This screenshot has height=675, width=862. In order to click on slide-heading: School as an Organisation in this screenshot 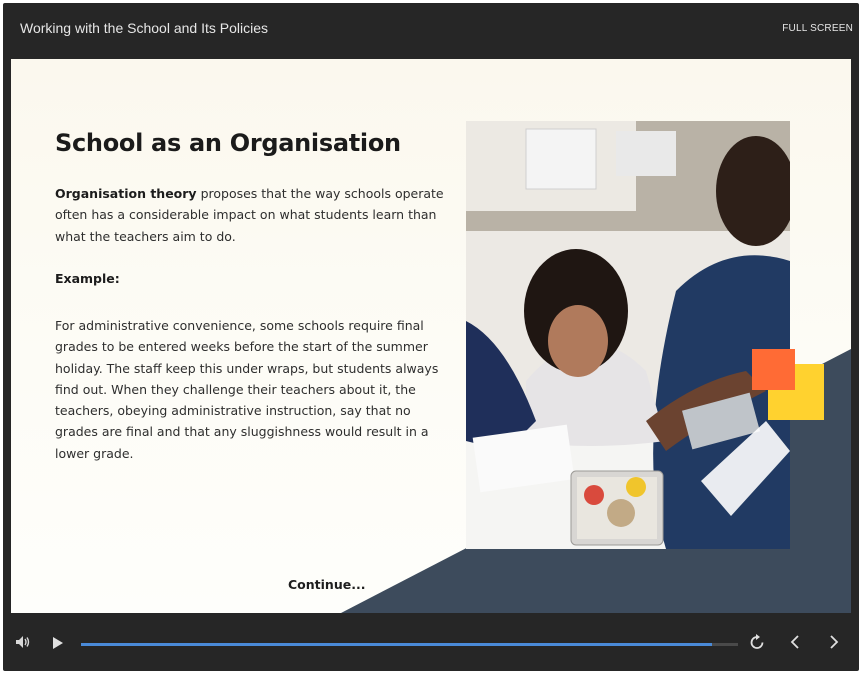, I will do `click(228, 143)`.